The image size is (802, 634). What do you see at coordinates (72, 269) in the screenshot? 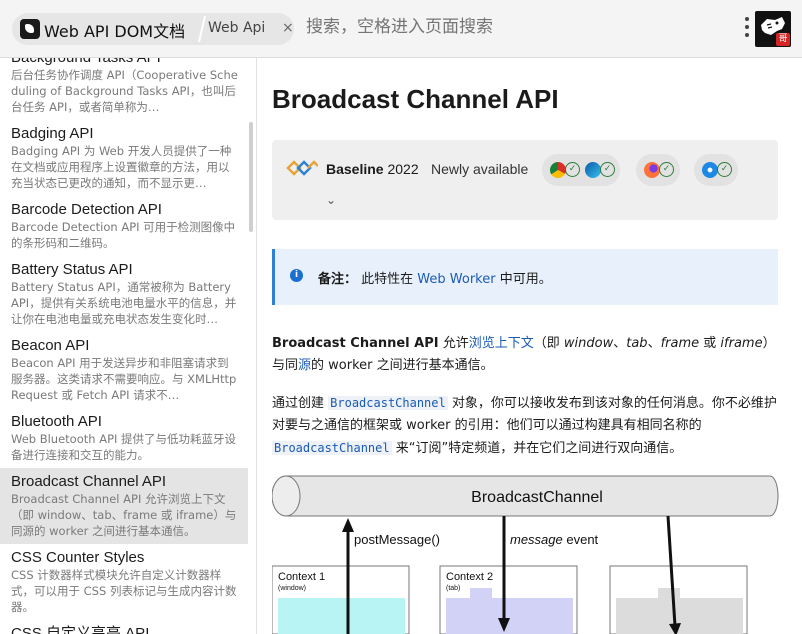
I see `sidebar-item-title: Battery Status API` at bounding box center [72, 269].